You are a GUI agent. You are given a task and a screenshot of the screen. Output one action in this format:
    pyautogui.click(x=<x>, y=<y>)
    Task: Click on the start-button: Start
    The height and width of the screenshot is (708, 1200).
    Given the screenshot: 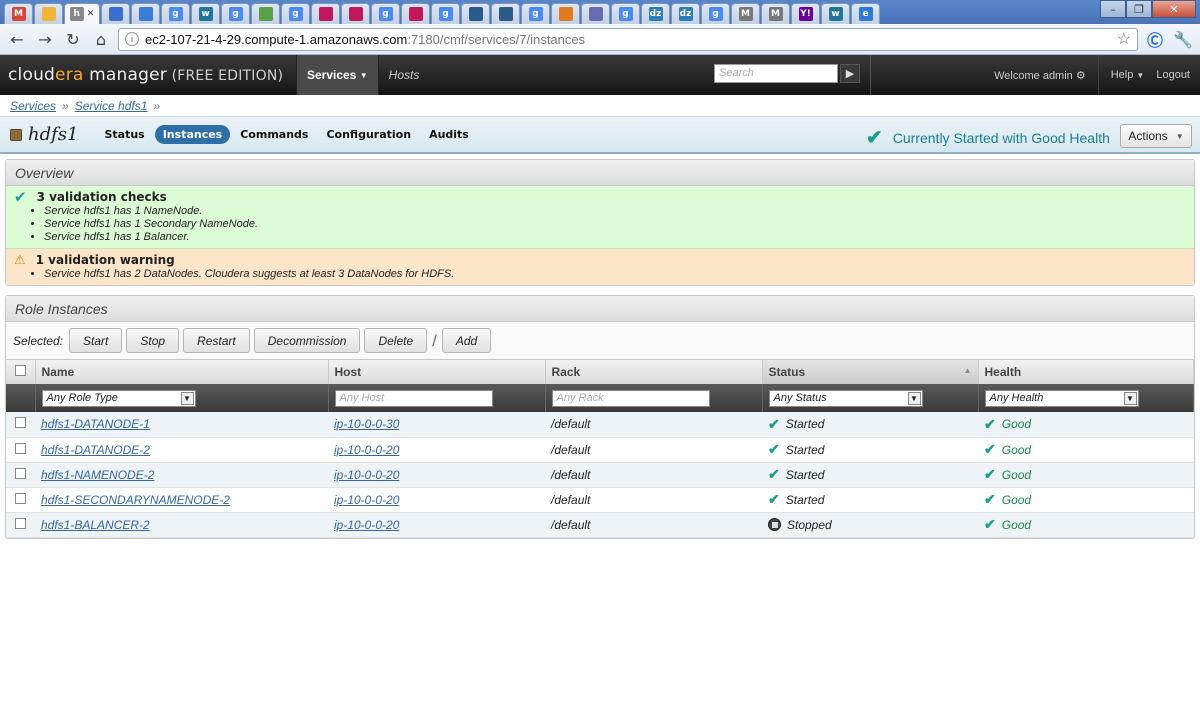 What is the action you would take?
    pyautogui.click(x=96, y=340)
    